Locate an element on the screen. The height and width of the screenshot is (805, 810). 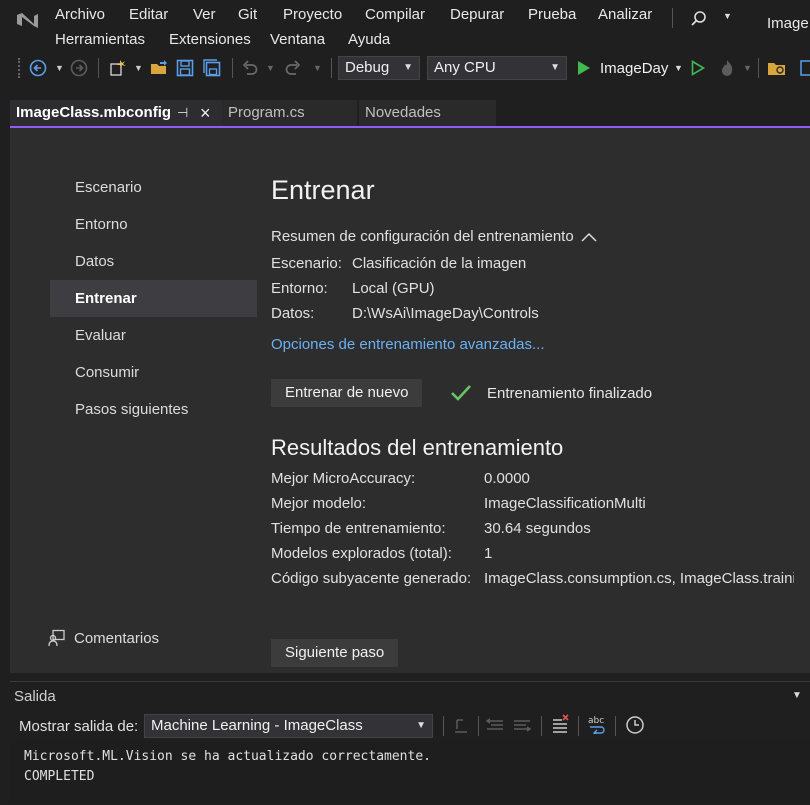
nav-item-pasos-siguientes: Pasos siguientes is located at coordinates (153, 409).